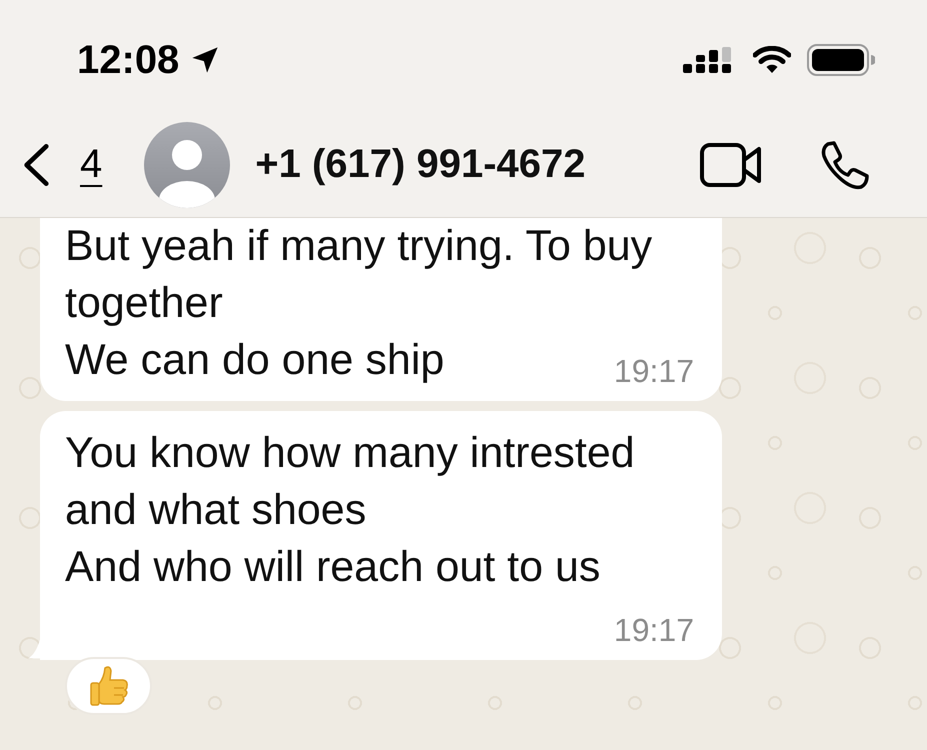  Describe the element at coordinates (62, 164) in the screenshot. I see `back-button: 4` at that location.